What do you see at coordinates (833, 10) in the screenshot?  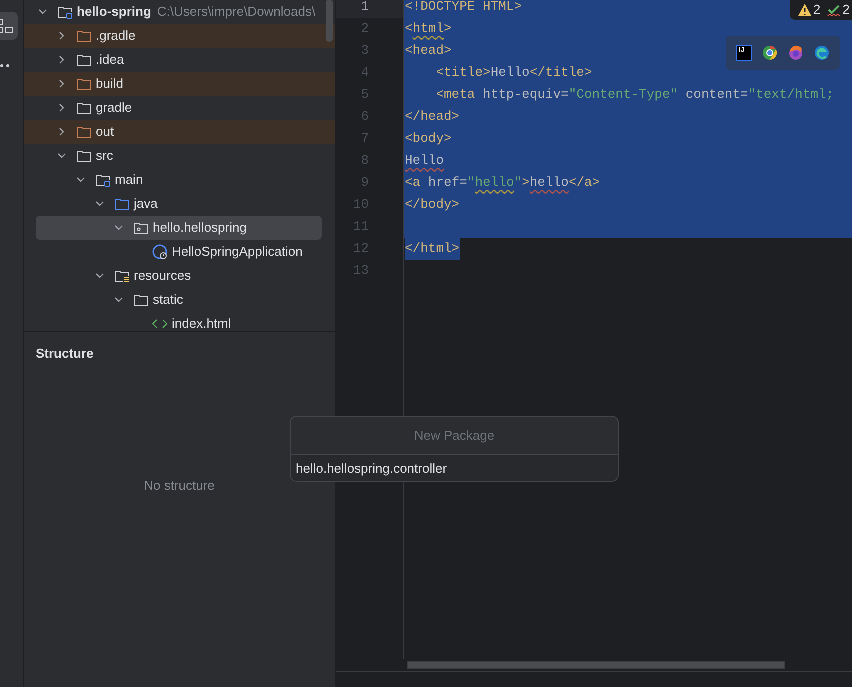 I see `check-icon` at bounding box center [833, 10].